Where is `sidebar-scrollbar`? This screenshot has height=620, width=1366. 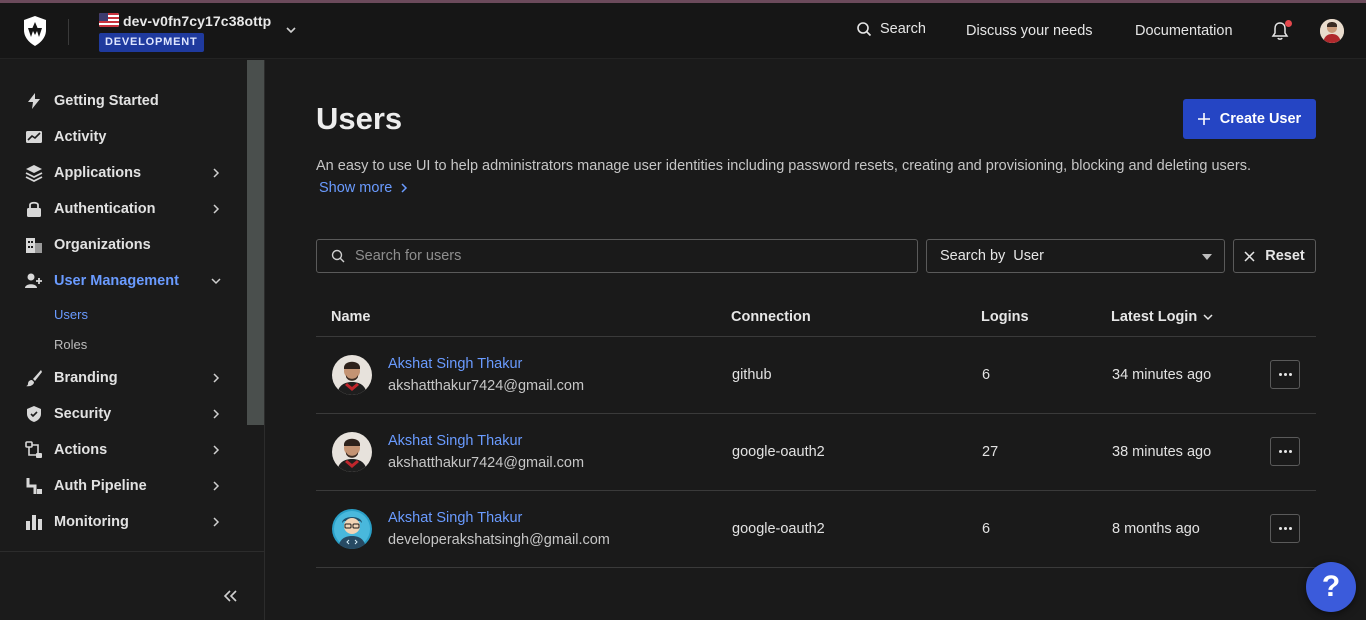
sidebar-scrollbar is located at coordinates (255, 242).